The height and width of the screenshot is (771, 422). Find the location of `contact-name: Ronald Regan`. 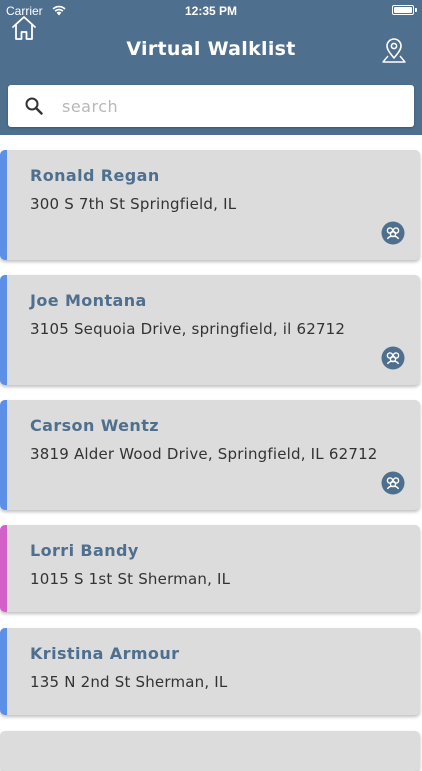

contact-name: Ronald Regan is located at coordinates (95, 175).